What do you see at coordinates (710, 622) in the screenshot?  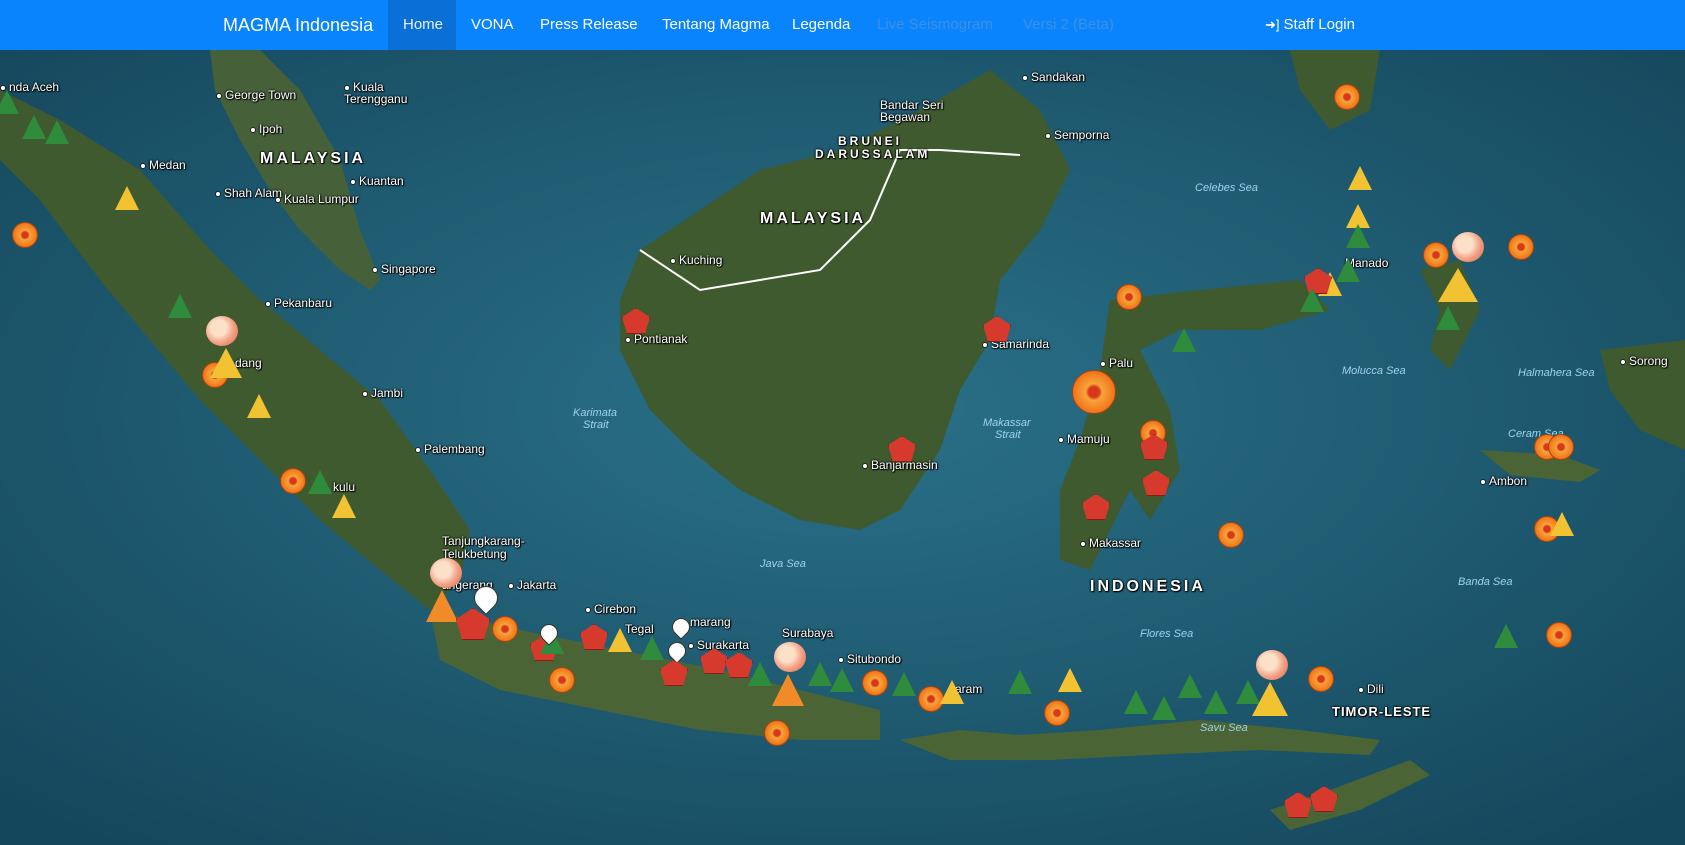 I see `city-label: marang` at bounding box center [710, 622].